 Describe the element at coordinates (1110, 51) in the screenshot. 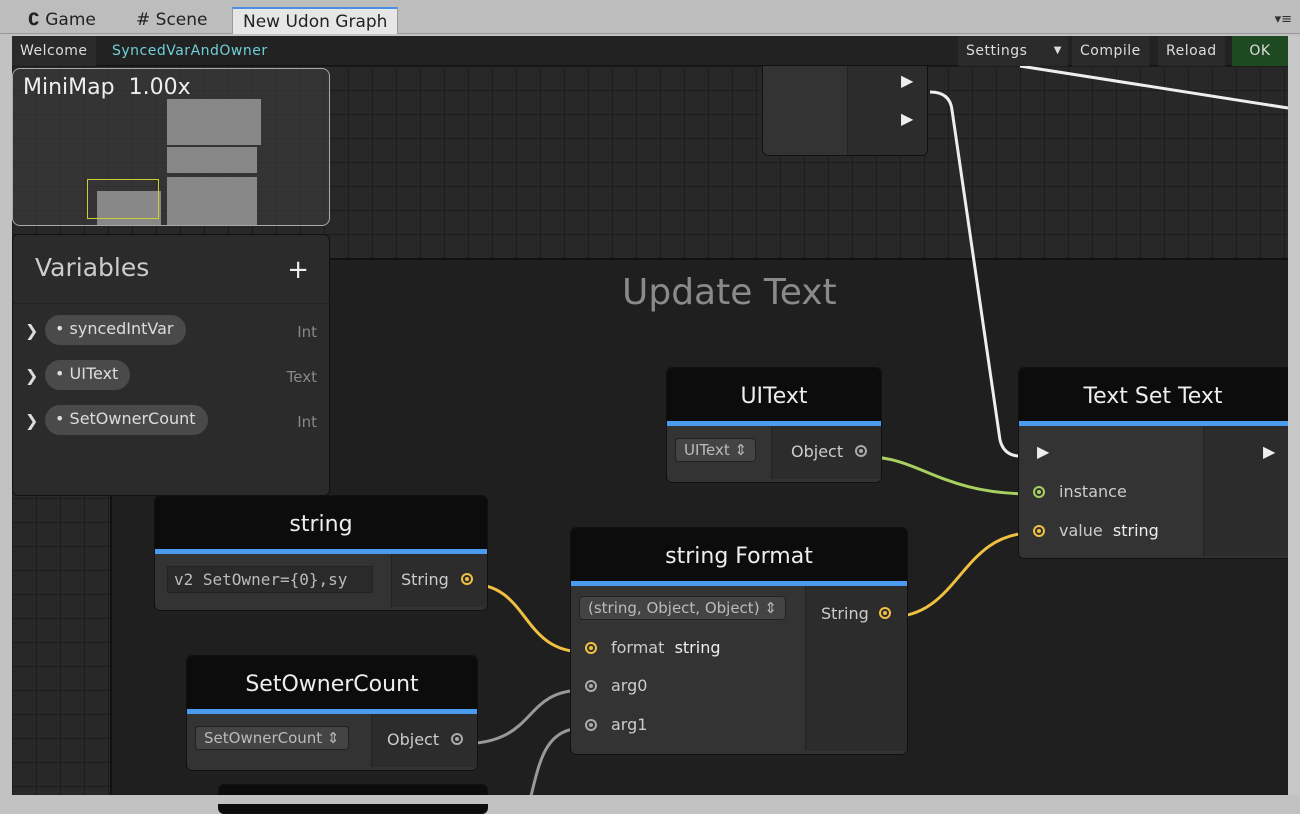

I see `compile-button: Compile` at that location.